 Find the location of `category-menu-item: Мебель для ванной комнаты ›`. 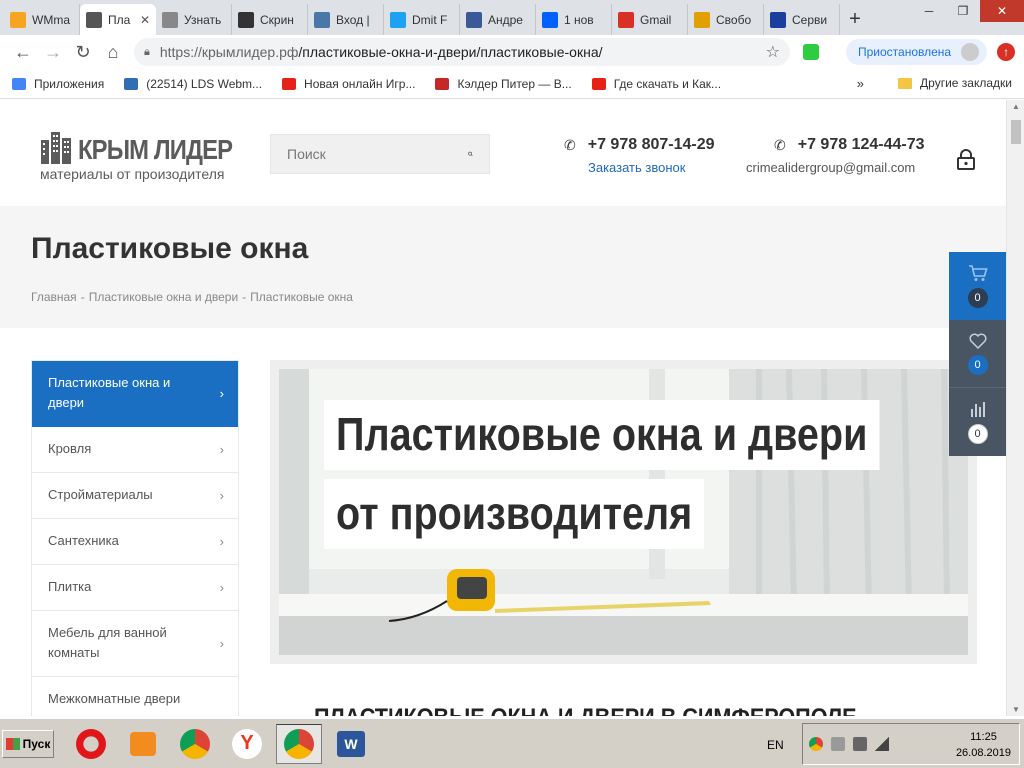

category-menu-item: Мебель для ванной комнаты › is located at coordinates (135, 644).